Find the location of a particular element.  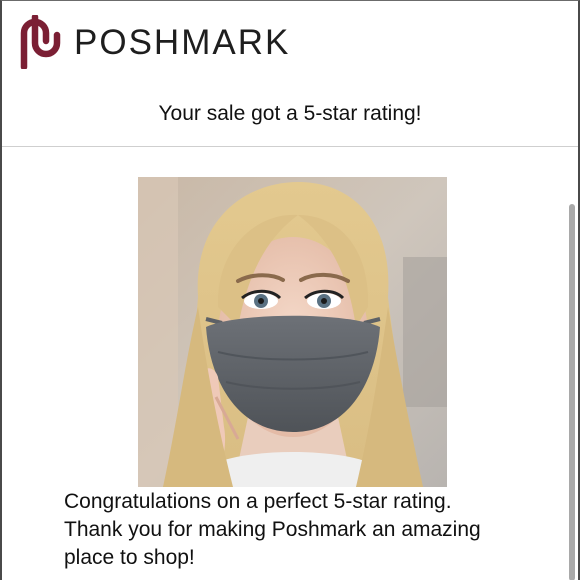

email-headline: Your sale got a 5-star rating! is located at coordinates (290, 113).